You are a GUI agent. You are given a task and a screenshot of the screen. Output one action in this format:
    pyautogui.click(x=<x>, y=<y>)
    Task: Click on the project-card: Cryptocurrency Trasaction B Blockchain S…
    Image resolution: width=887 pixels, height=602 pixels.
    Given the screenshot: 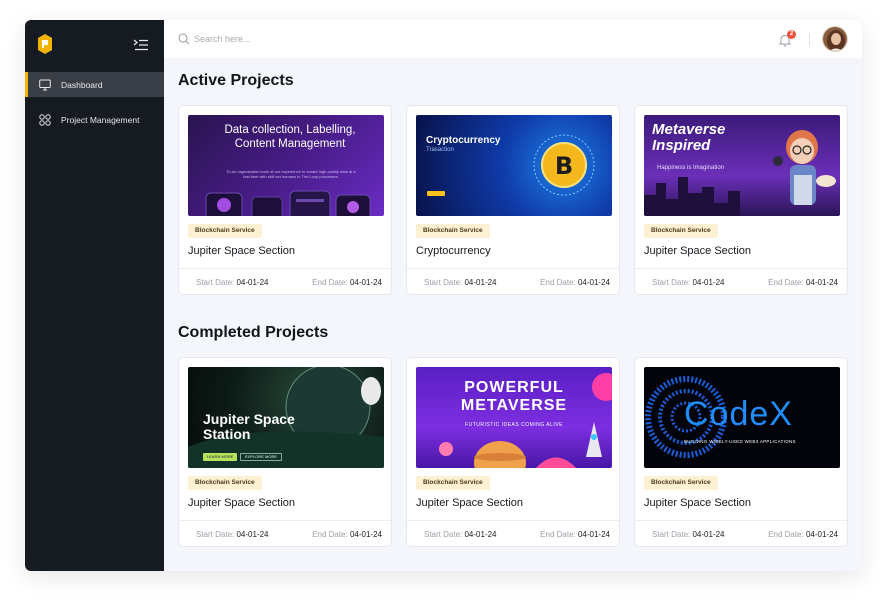 What is the action you would take?
    pyautogui.click(x=513, y=200)
    